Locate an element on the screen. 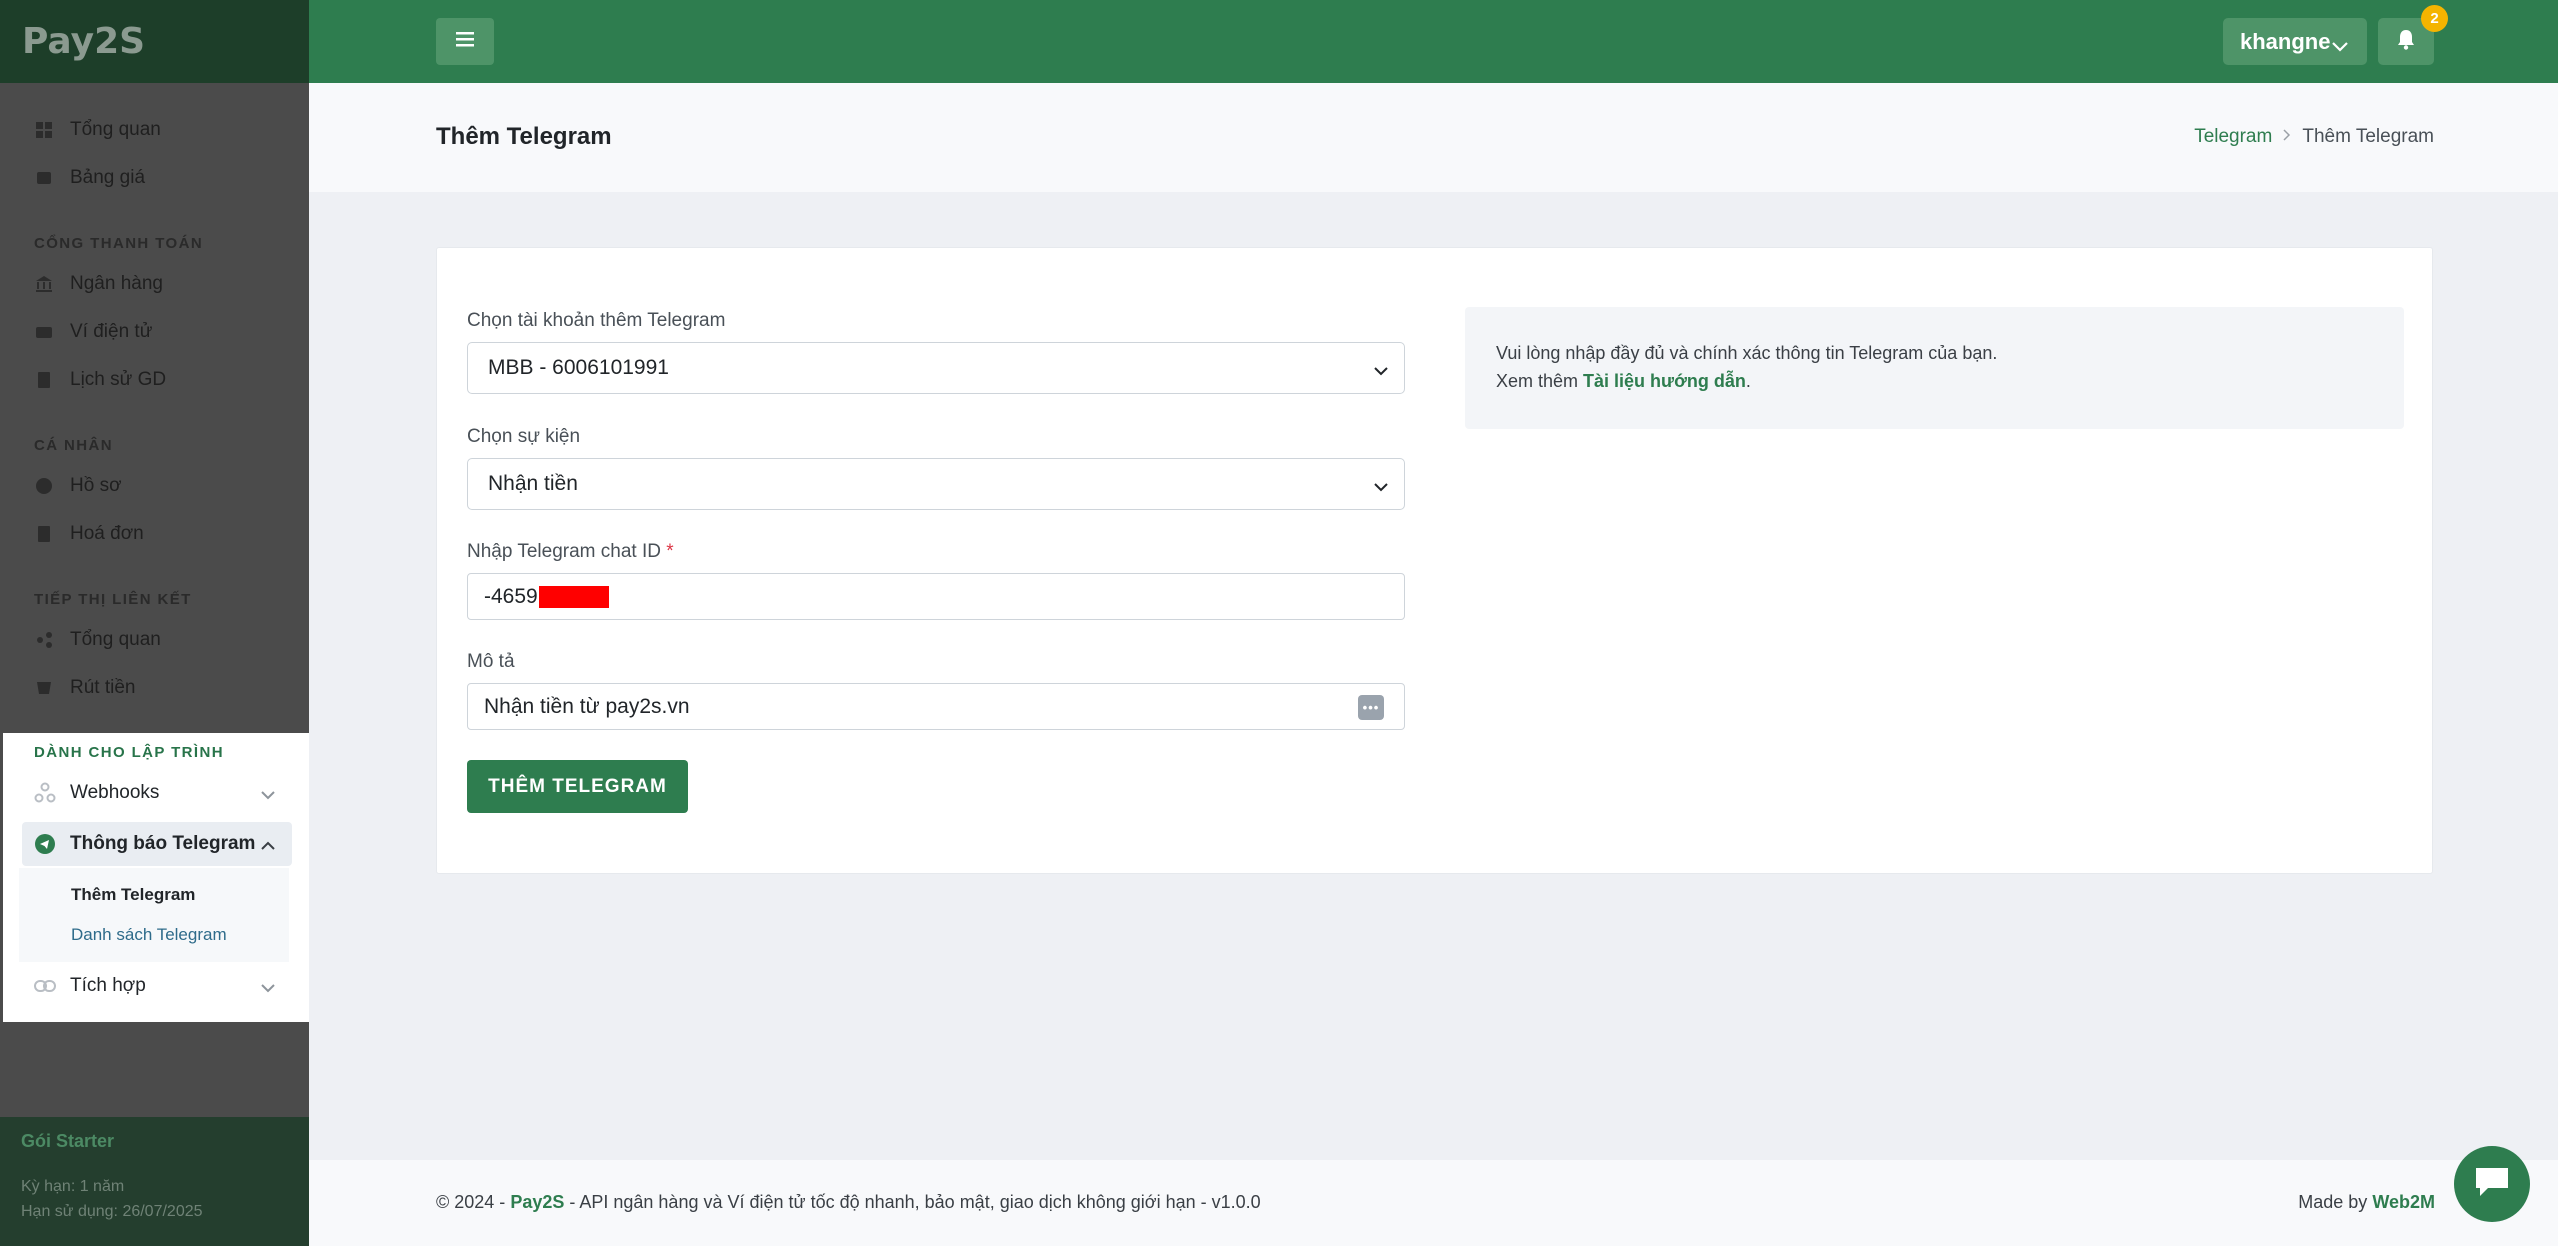  sidebar-section-header: DÀNH CHO LẬP TRÌNH is located at coordinates (129, 752).